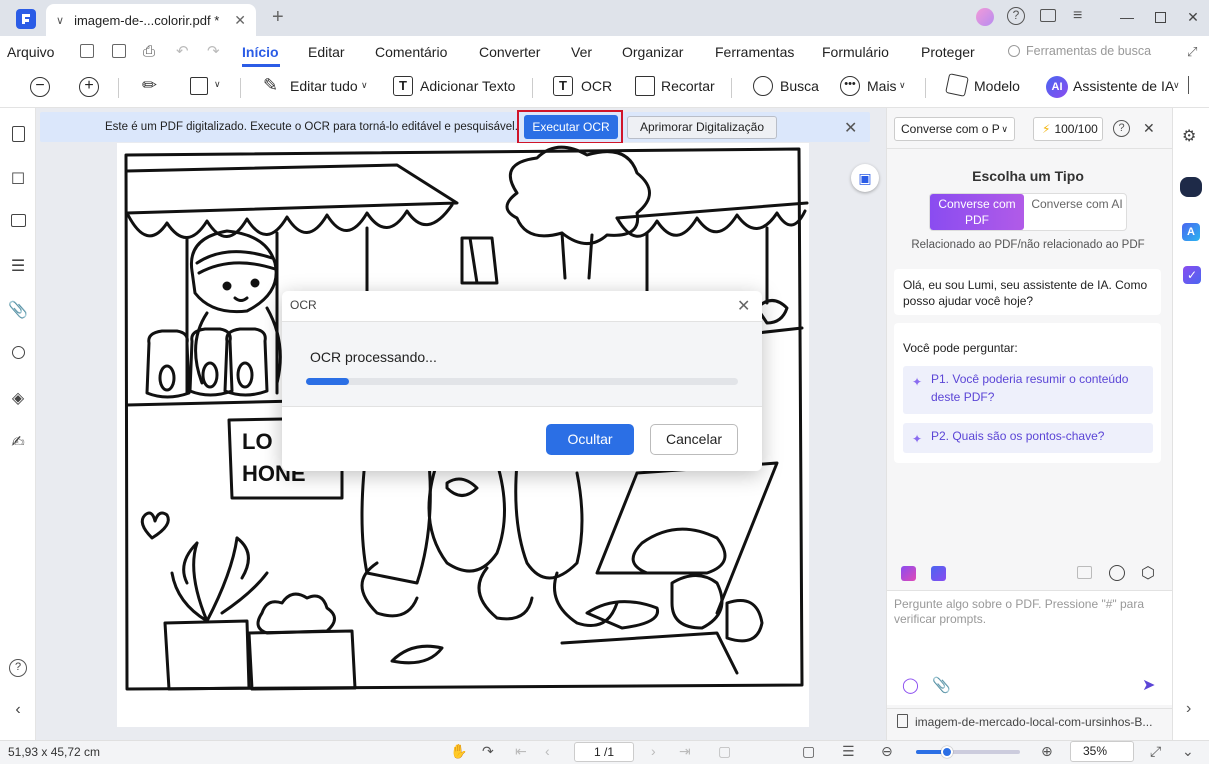  I want to click on expand-ribbon-icon: ⤢, so click(1192, 52).